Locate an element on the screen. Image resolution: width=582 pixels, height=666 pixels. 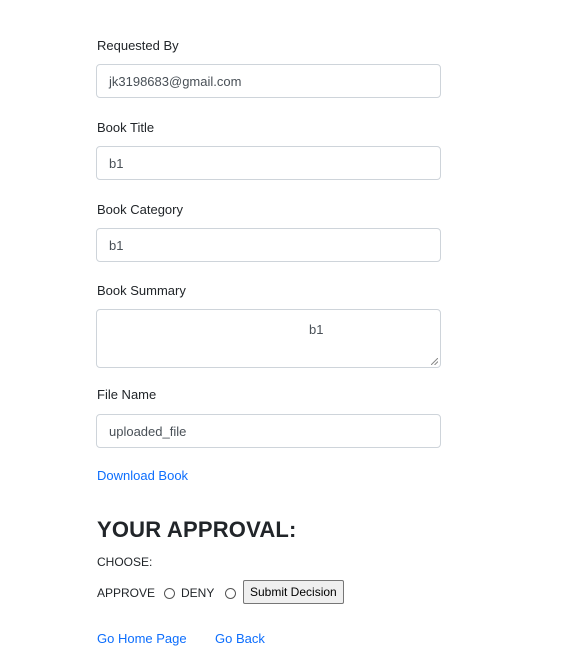
deny-label: DENY is located at coordinates (198, 593).